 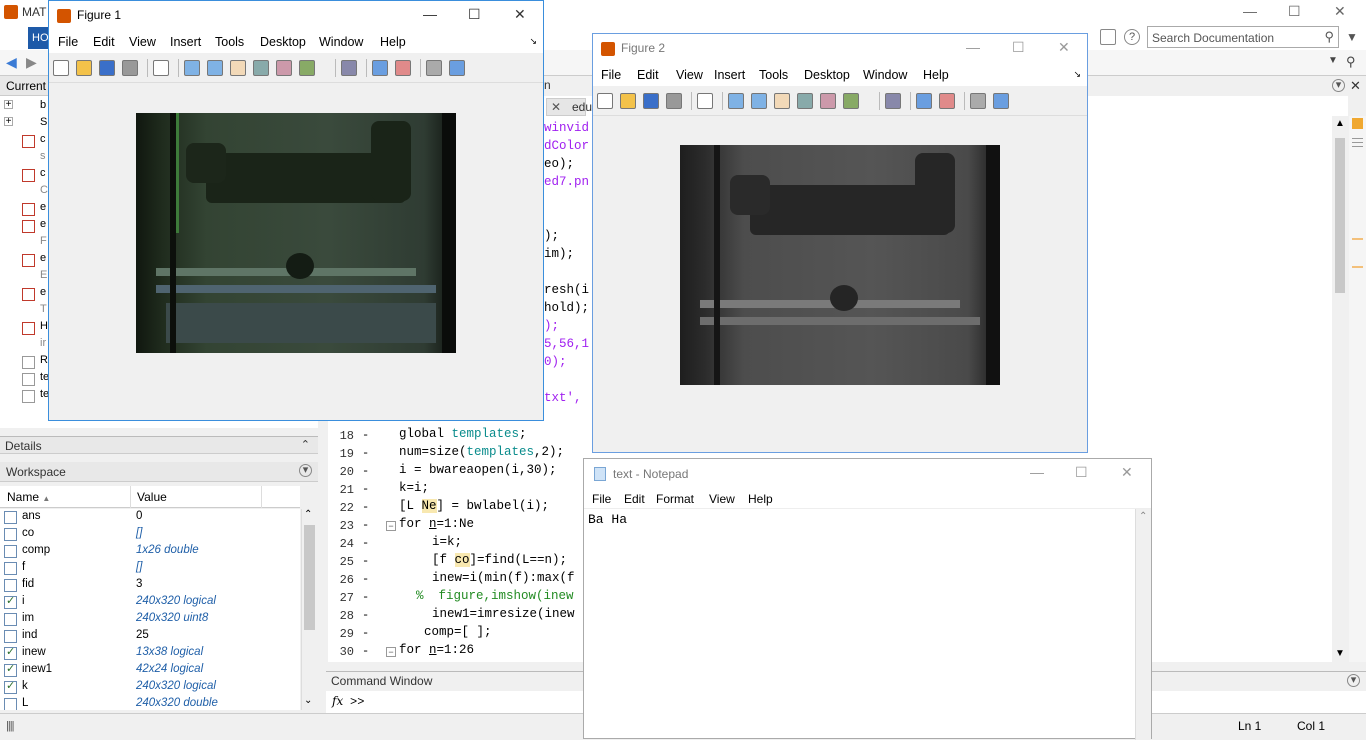 I want to click on workspace-variable-row: ans 0, so click(x=150, y=517).